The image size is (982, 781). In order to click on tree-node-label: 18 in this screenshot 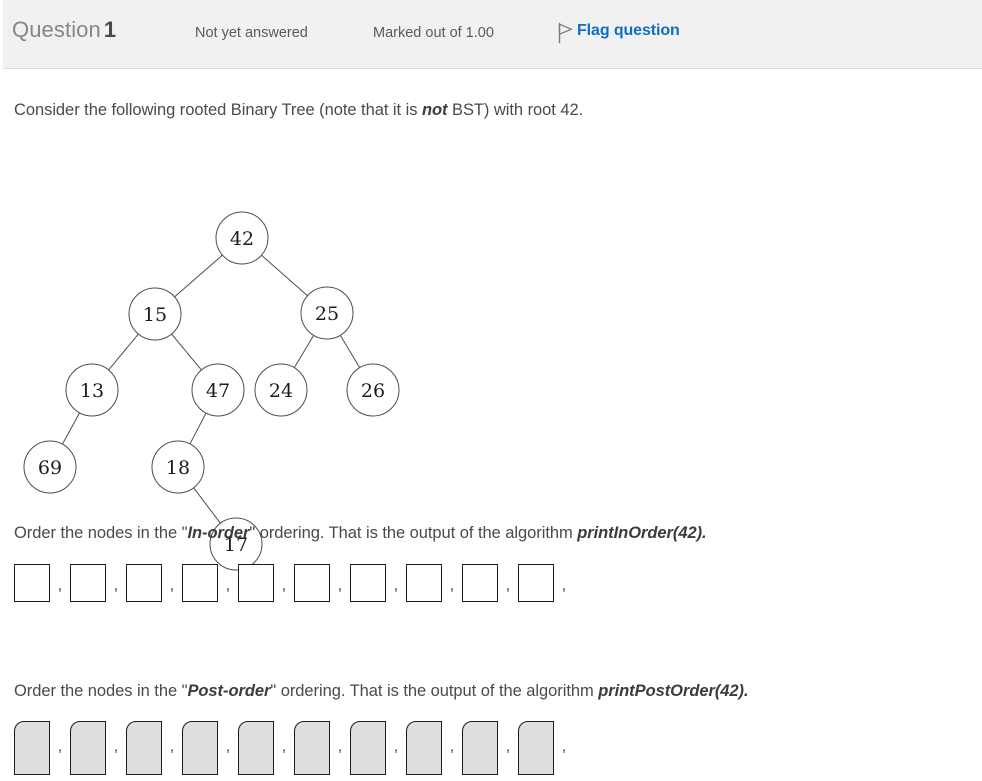, I will do `click(178, 468)`.